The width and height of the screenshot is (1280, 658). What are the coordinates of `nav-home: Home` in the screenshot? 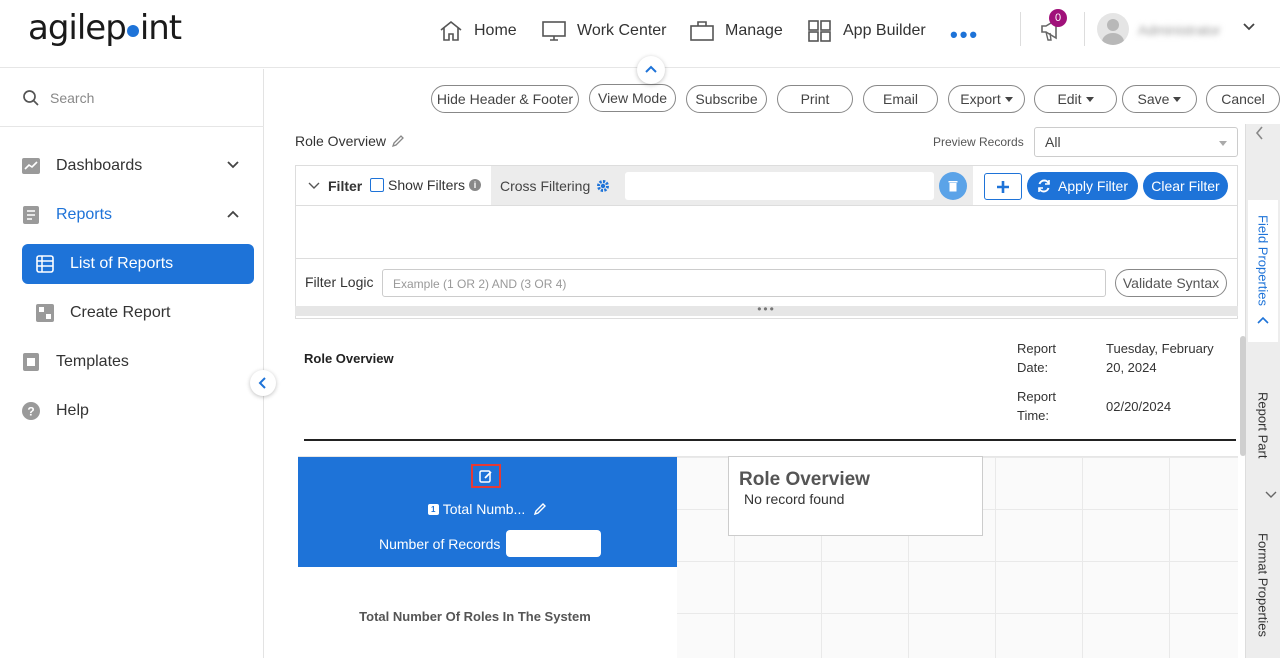 It's located at (477, 31).